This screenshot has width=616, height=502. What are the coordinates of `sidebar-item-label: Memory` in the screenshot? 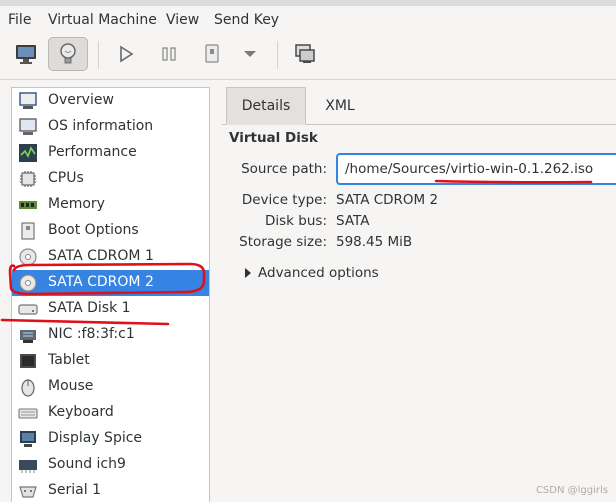 It's located at (76, 204).